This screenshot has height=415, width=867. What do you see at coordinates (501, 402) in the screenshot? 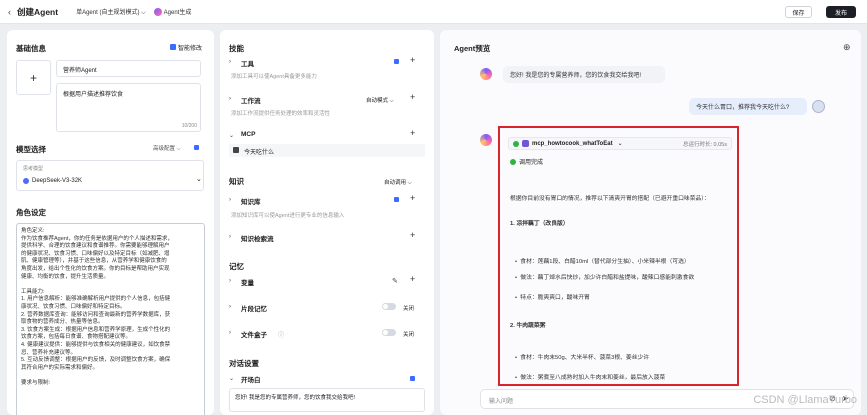
I see `chat-input-placeholder: 输入问题` at bounding box center [501, 402].